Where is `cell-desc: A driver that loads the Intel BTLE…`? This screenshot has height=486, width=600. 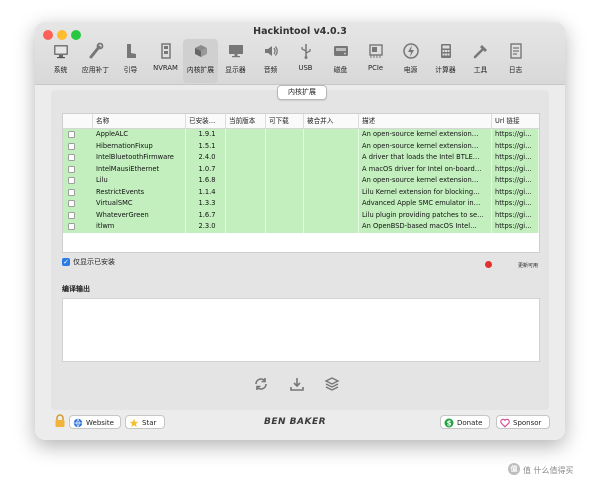
cell-desc: A driver that loads the Intel BTLE… is located at coordinates (425, 158).